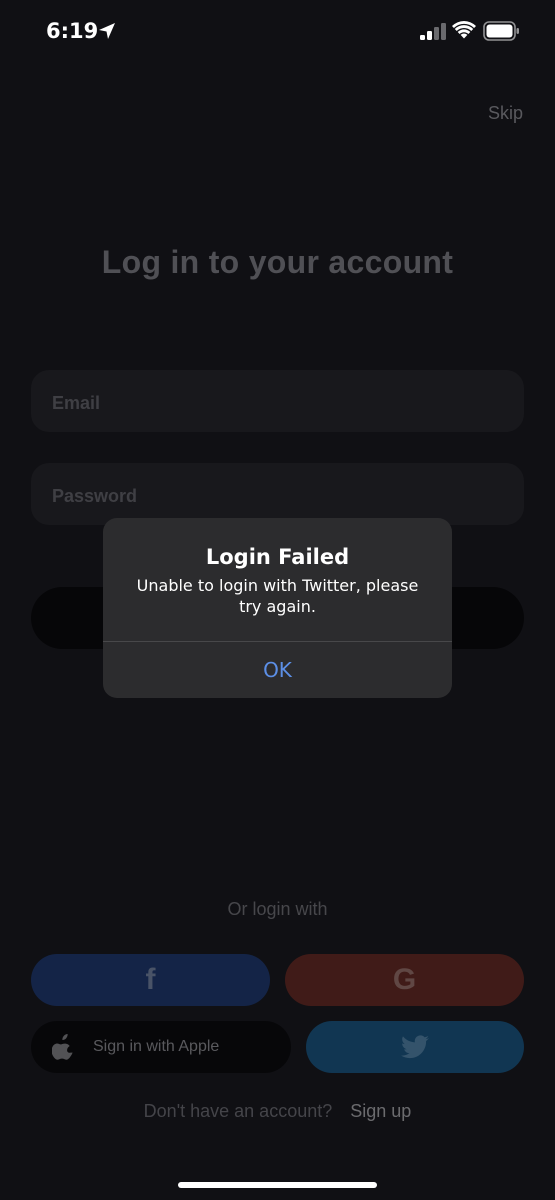  What do you see at coordinates (433, 31) in the screenshot?
I see `signal-icon` at bounding box center [433, 31].